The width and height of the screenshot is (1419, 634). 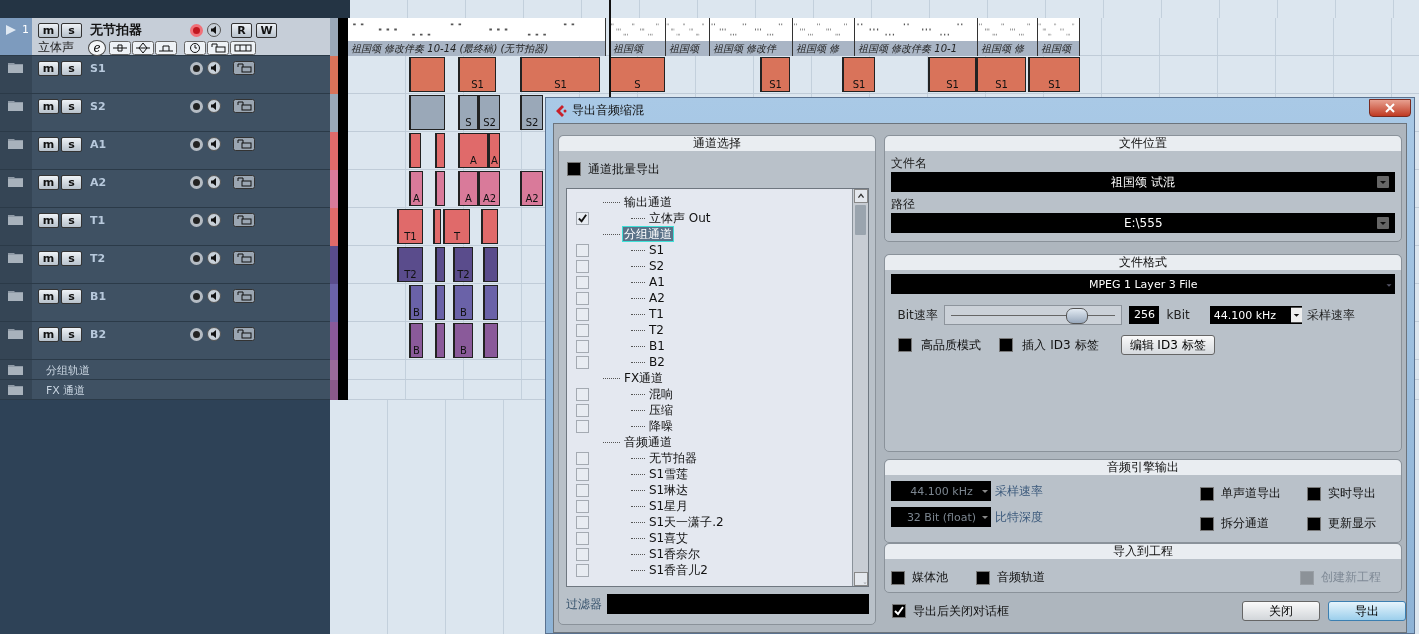 What do you see at coordinates (669, 474) in the screenshot?
I see `tree-item: S1雪莲` at bounding box center [669, 474].